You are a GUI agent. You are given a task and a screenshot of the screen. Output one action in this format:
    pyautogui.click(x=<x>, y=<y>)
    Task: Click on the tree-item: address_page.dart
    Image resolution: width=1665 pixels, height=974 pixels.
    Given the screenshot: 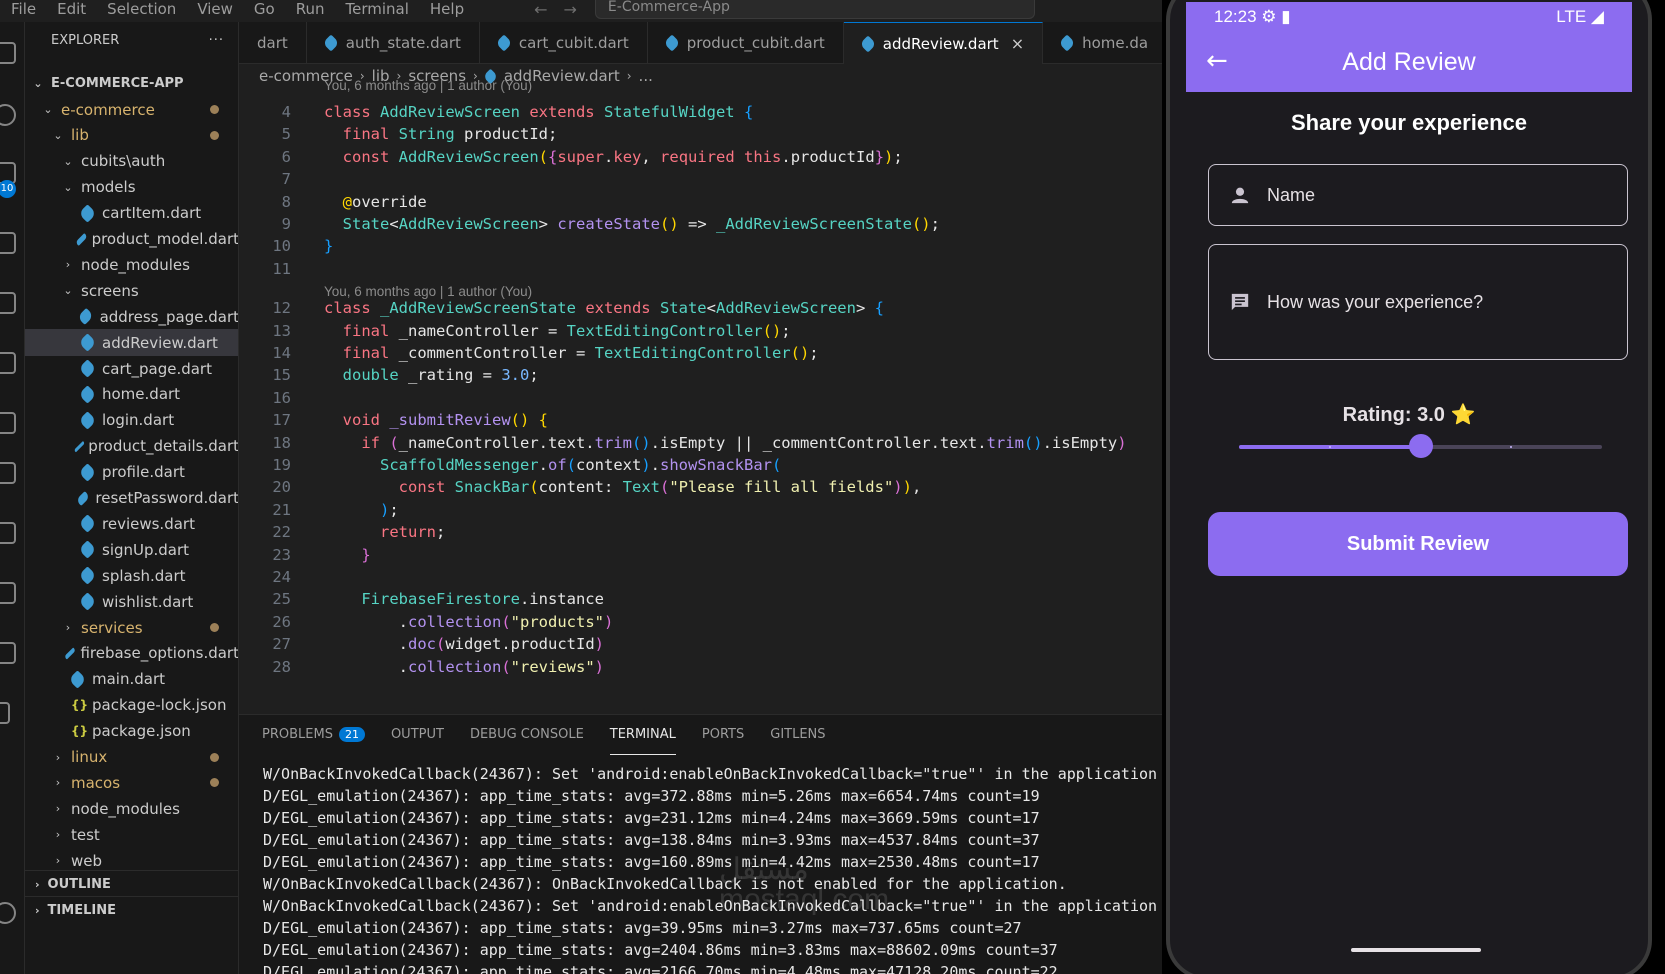 What is the action you would take?
    pyautogui.click(x=131, y=316)
    